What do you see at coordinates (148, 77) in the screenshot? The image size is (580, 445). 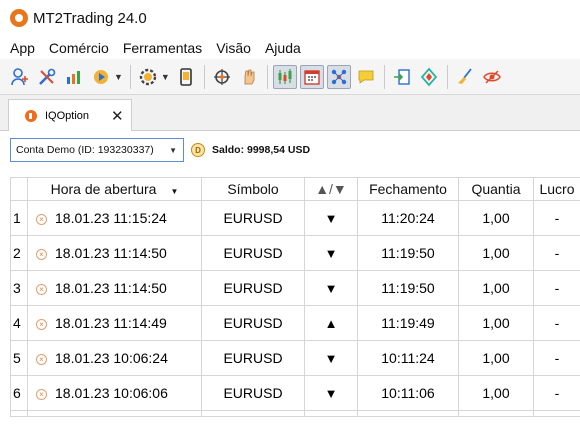 I see `settings-coin-icon` at bounding box center [148, 77].